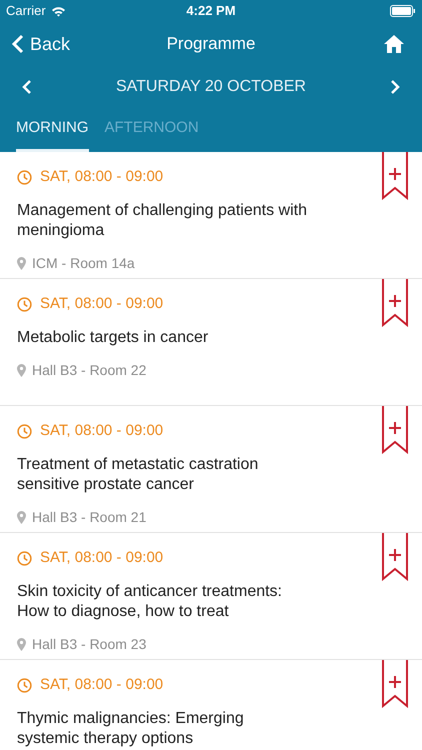  Describe the element at coordinates (18, 44) in the screenshot. I see `chevron-left-icon` at that location.